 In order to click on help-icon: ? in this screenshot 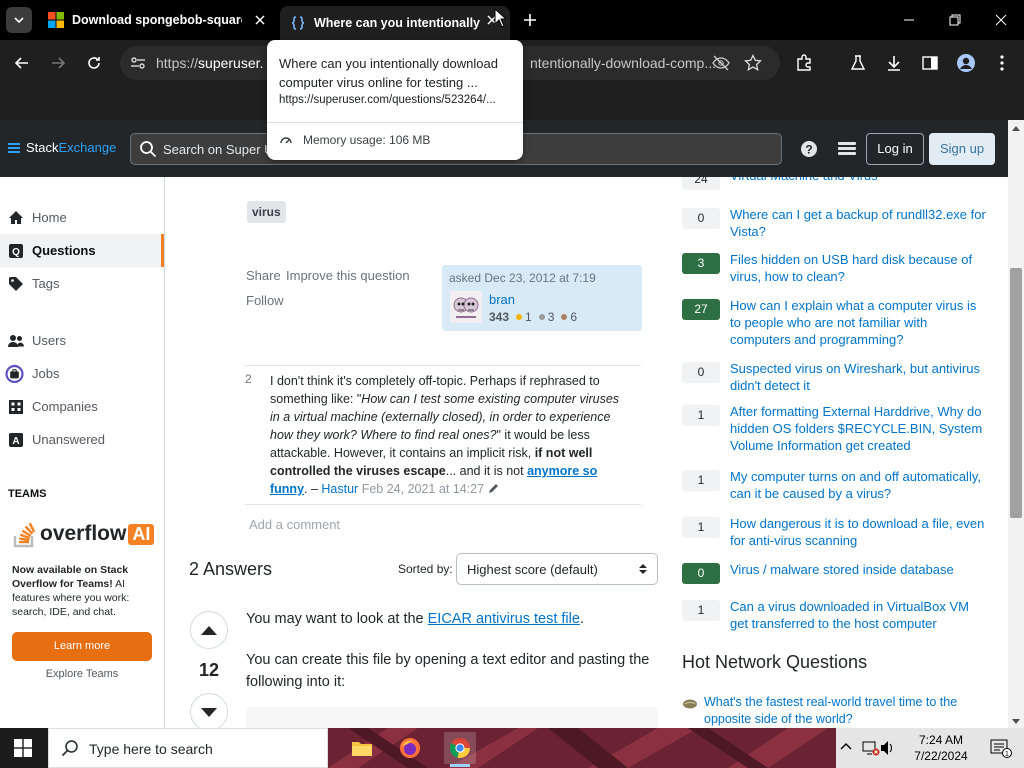, I will do `click(809, 149)`.